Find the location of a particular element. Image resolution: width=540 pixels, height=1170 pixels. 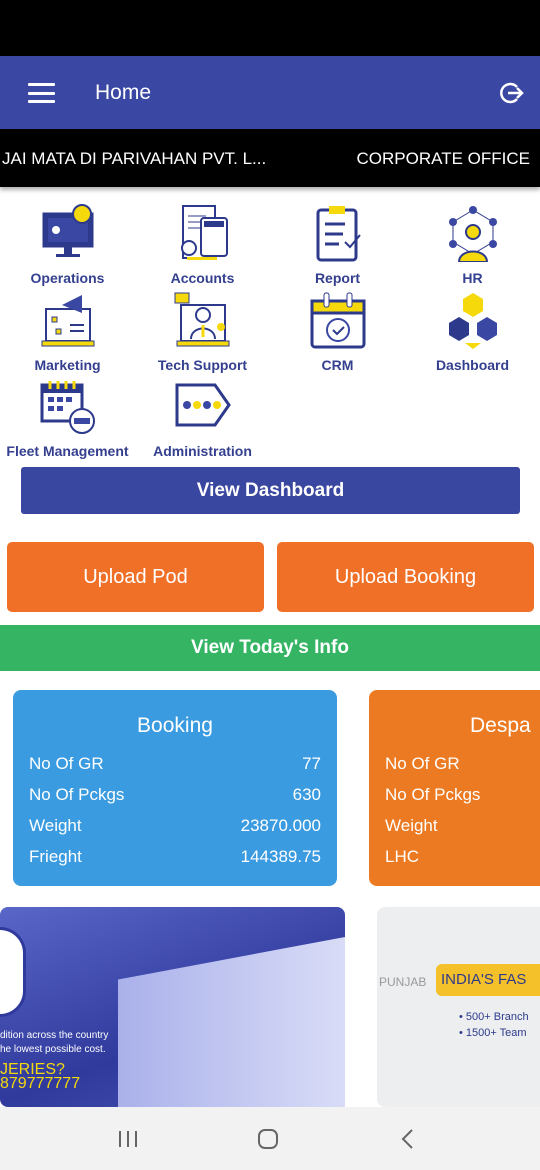

view-todays-info-button: View Today's Info is located at coordinates (270, 648).